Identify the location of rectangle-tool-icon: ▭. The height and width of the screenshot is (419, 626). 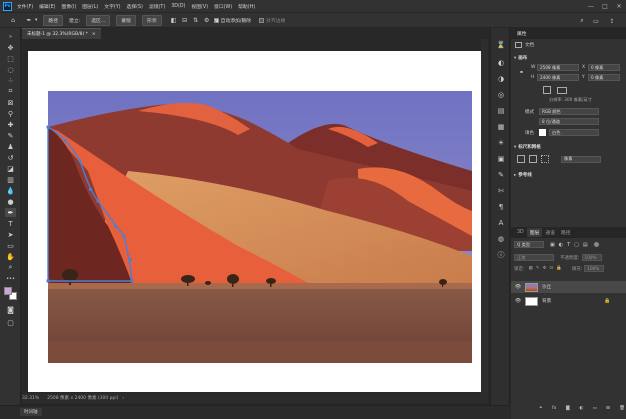
(10, 245).